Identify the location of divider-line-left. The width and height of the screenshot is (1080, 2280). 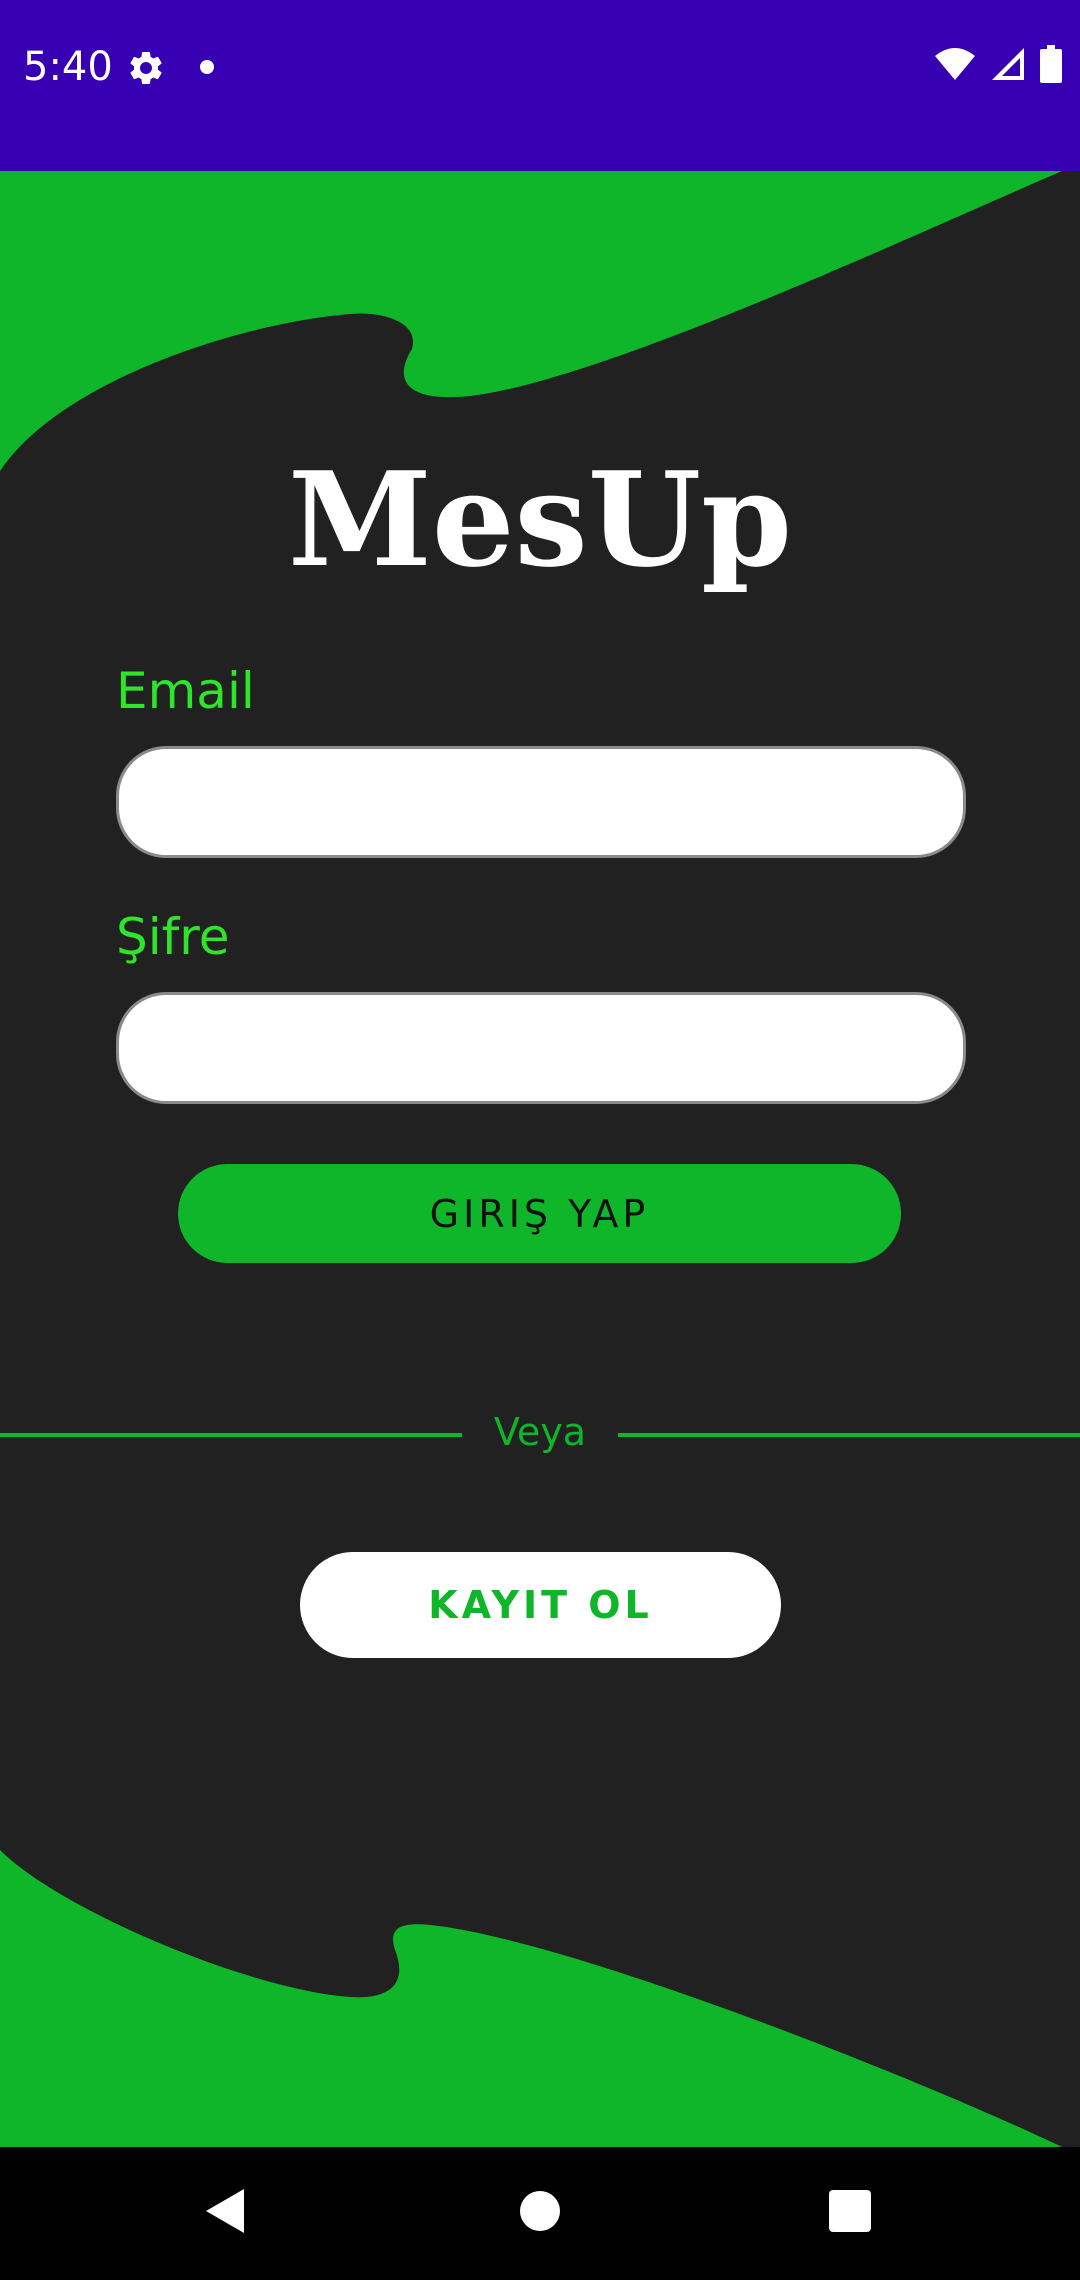
(231, 1435).